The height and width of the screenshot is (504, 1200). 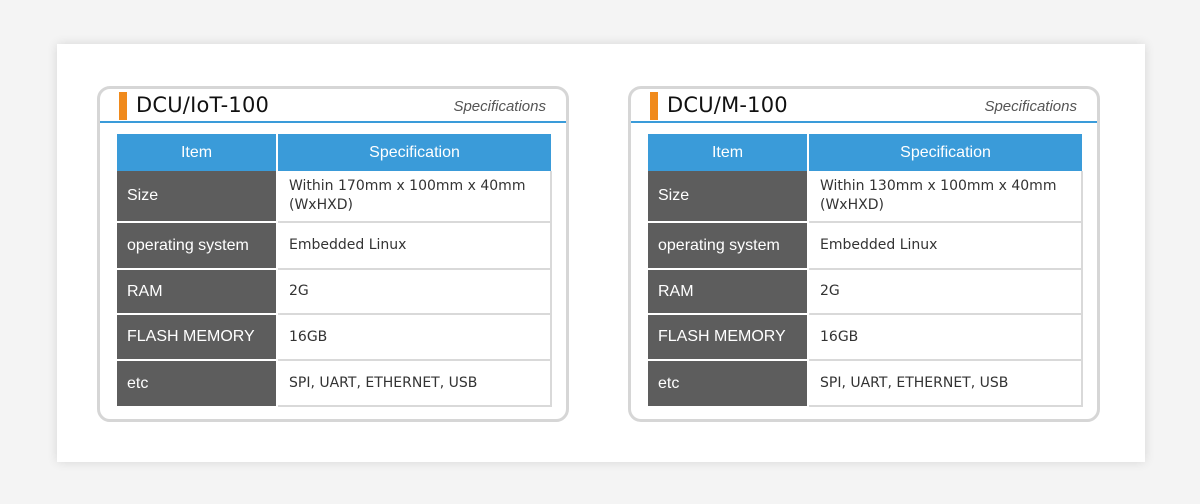 I want to click on table-row: Size Within 170mm x 100mm x 40mm (WxHXD), so click(x=334, y=197).